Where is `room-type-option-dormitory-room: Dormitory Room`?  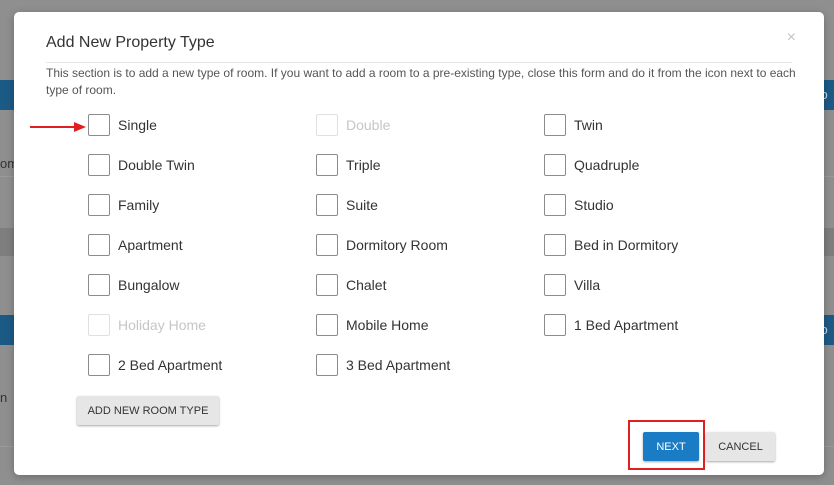
room-type-option-dormitory-room: Dormitory Room is located at coordinates (430, 245).